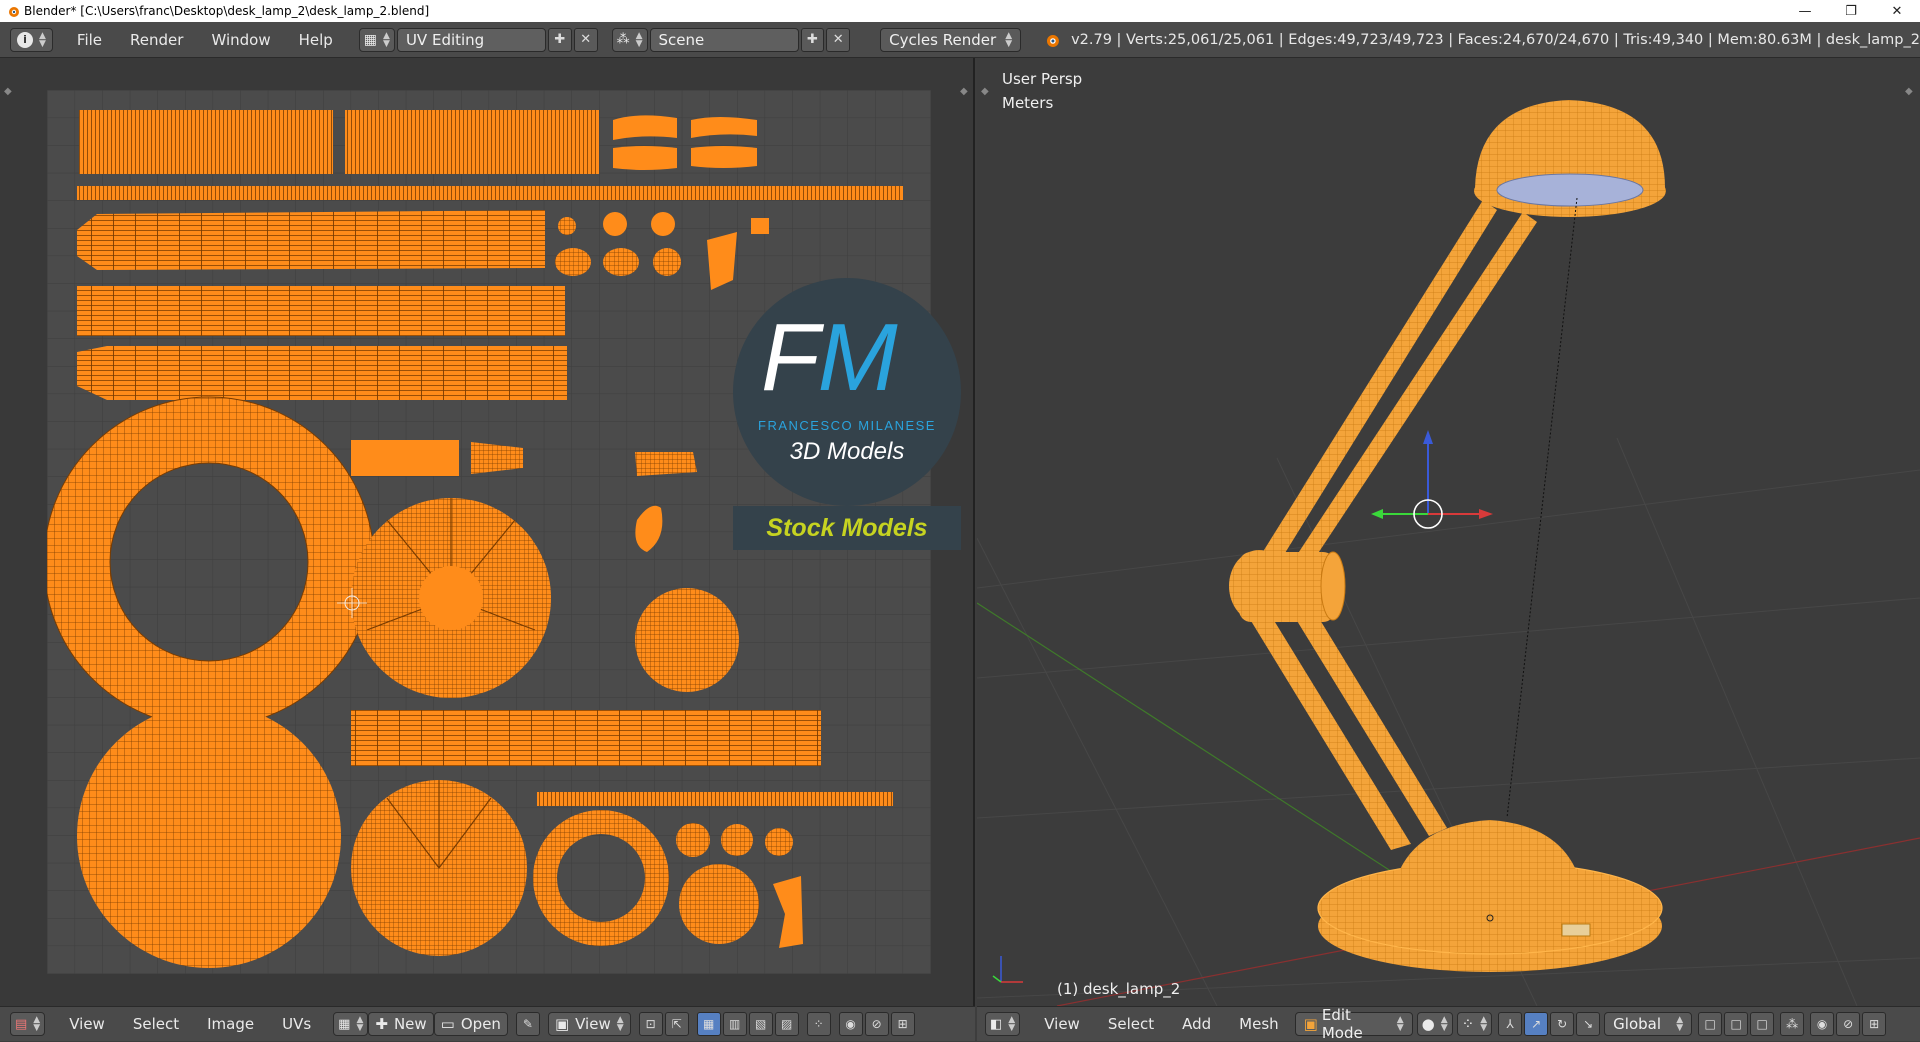 This screenshot has width=1920, height=1042. Describe the element at coordinates (734, 1024) in the screenshot. I see `edge-select-icon: ▥` at that location.